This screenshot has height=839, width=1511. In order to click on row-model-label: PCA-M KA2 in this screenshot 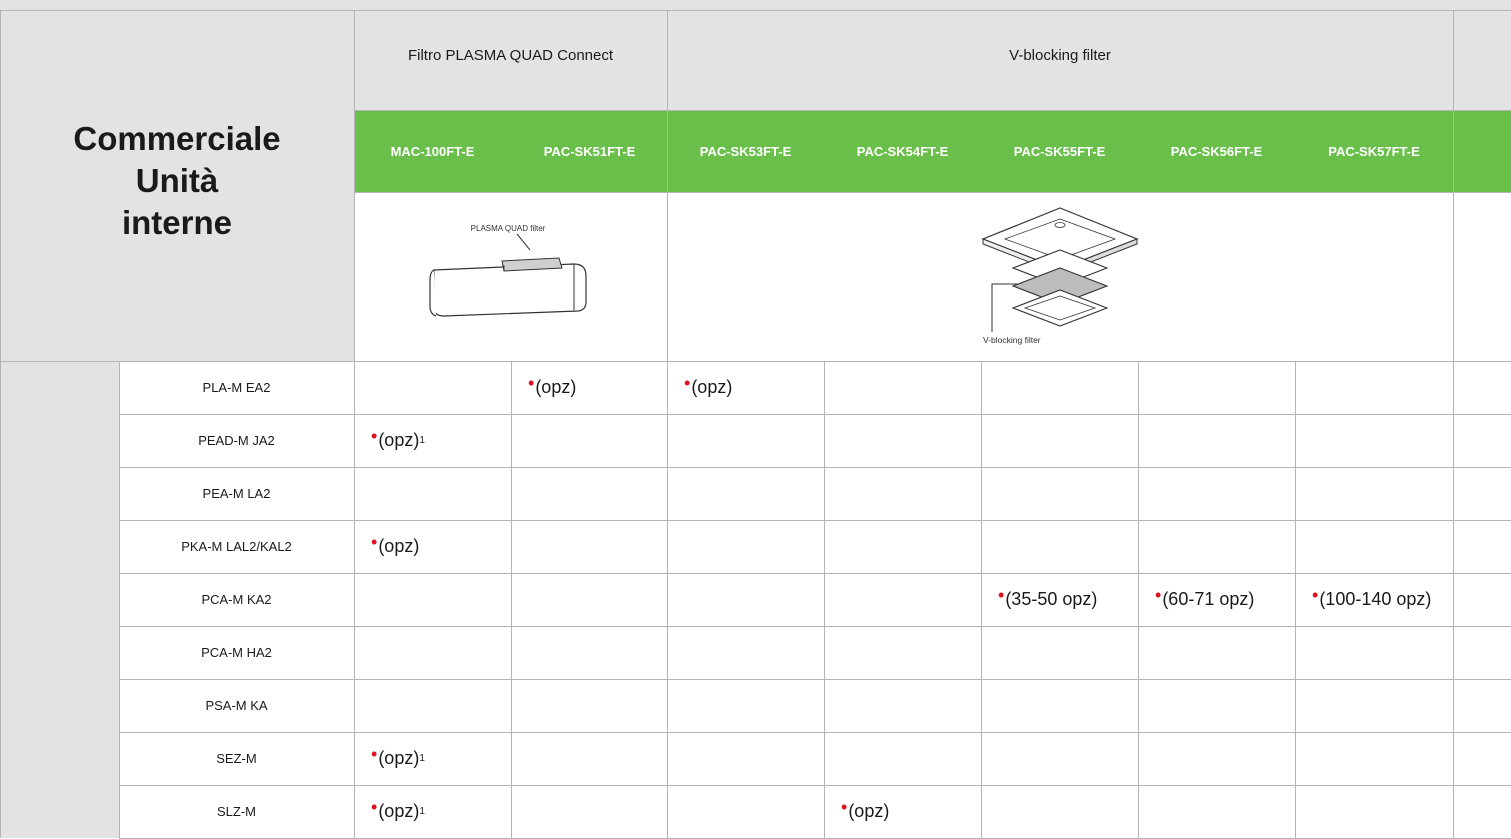, I will do `click(236, 599)`.